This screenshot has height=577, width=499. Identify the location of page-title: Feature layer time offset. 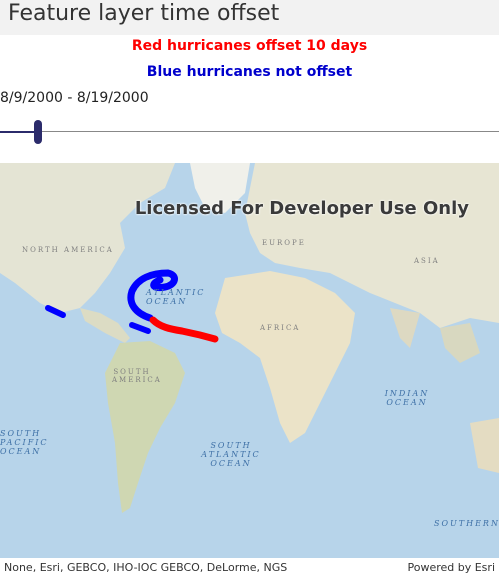
(144, 13).